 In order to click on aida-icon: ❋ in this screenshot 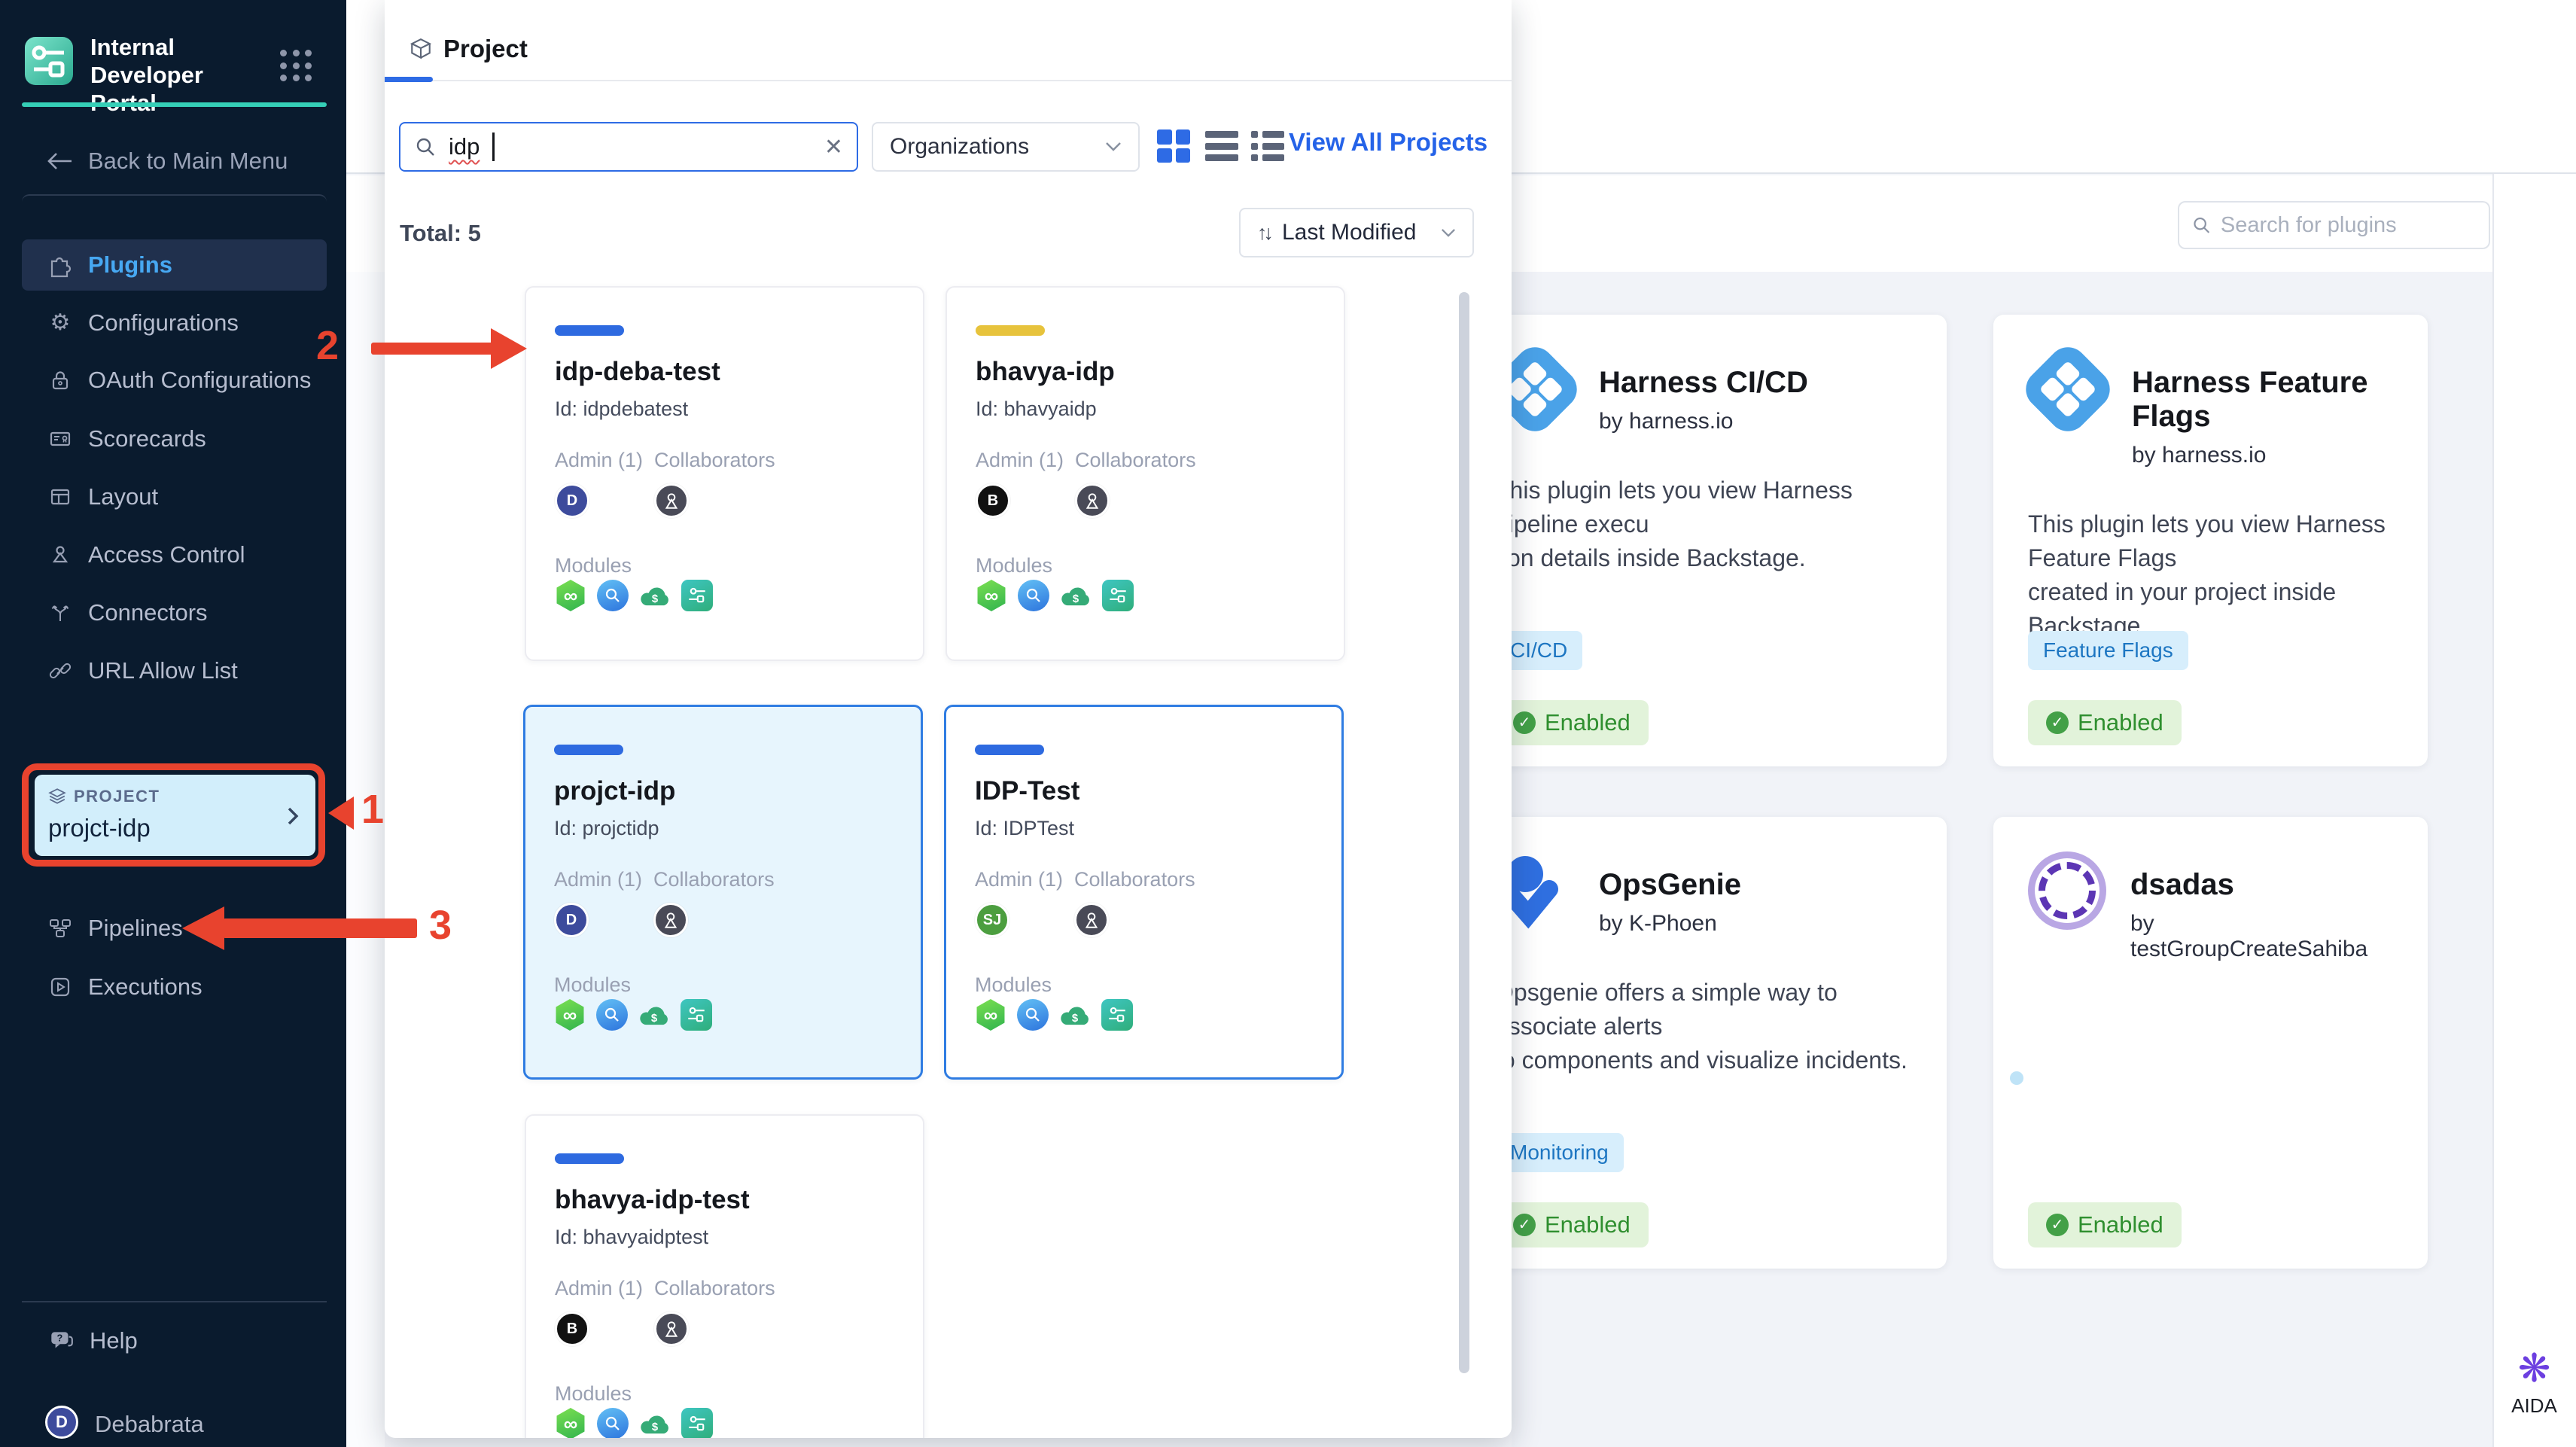, I will do `click(2534, 1369)`.